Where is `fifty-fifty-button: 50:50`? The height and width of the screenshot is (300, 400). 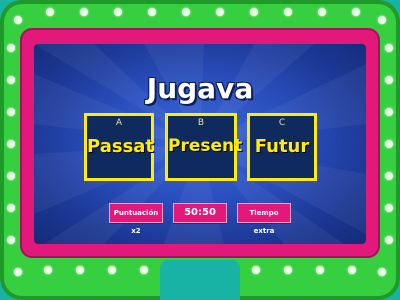
fifty-fifty-button: 50:50 is located at coordinates (200, 213).